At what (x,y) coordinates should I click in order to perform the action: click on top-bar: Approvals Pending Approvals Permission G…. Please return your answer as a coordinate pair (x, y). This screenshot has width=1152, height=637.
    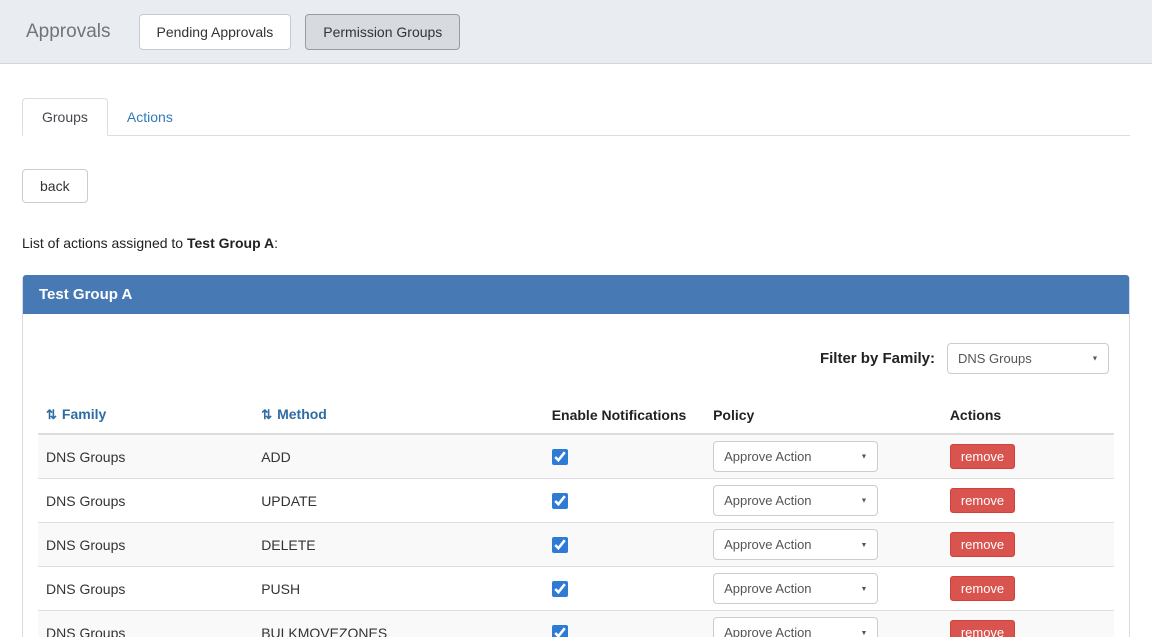
    Looking at the image, I should click on (576, 32).